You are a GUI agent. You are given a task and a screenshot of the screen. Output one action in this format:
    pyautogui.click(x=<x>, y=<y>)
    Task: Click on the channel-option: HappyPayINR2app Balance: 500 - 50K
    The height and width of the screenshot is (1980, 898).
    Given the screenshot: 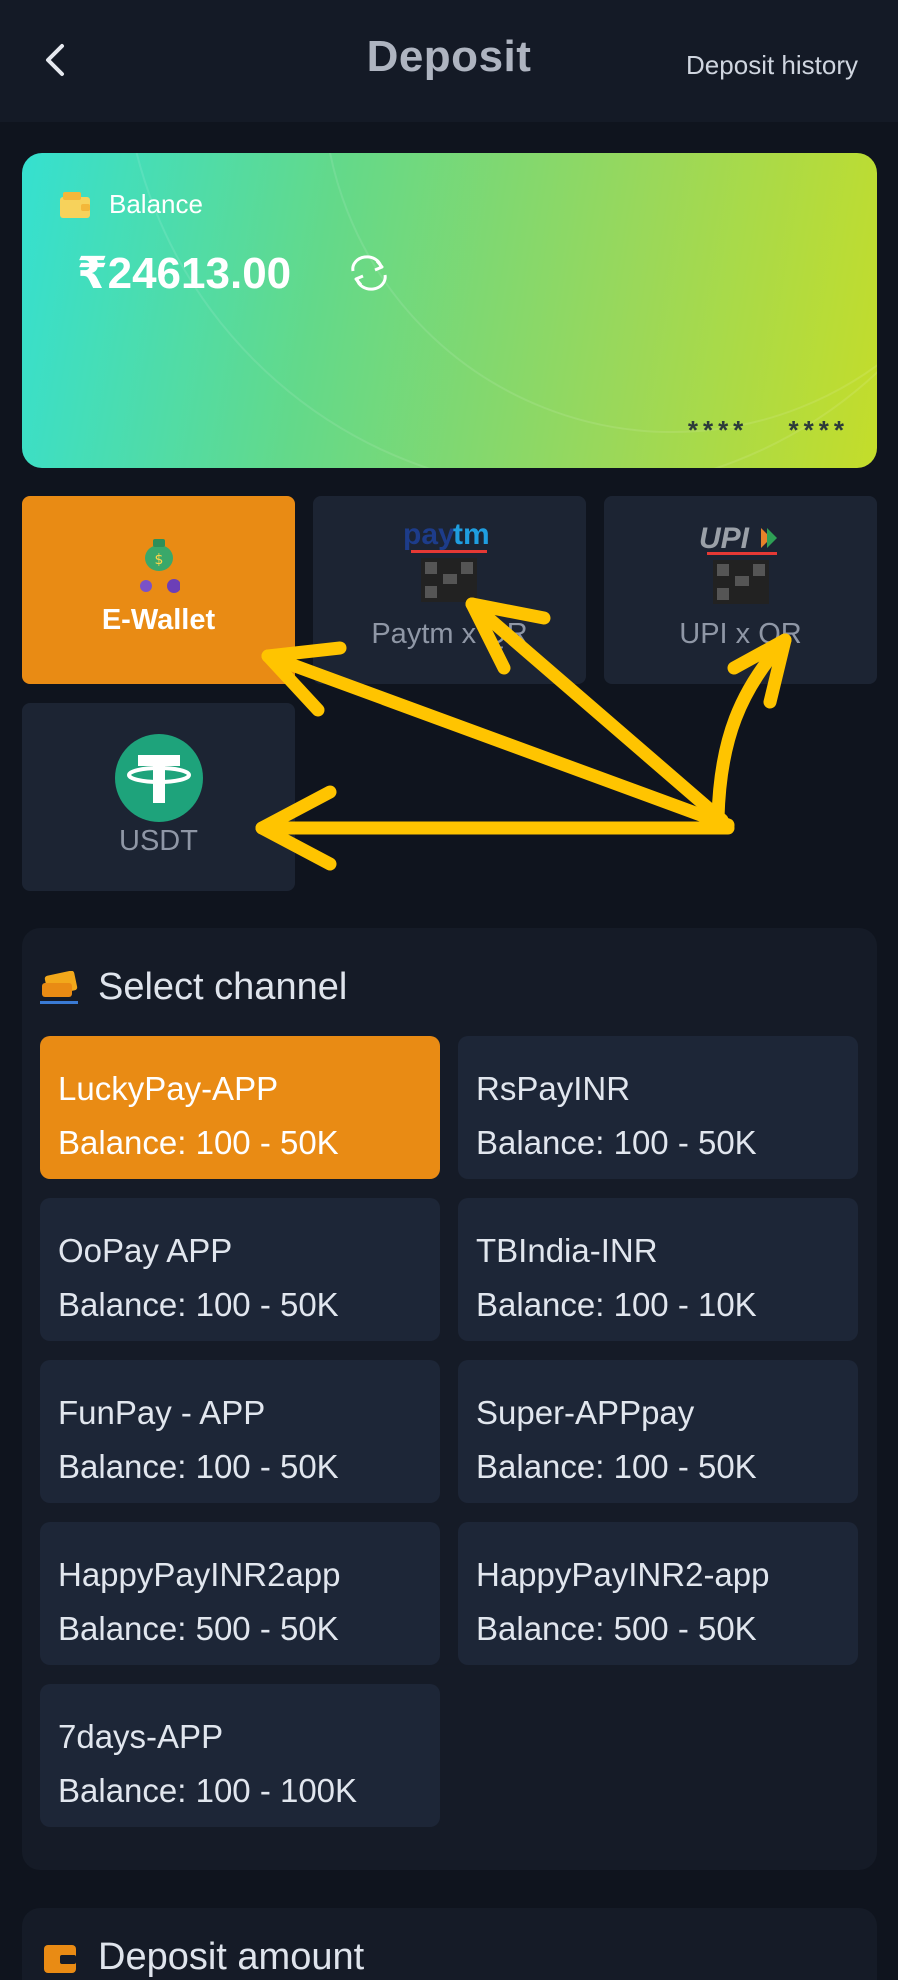 What is the action you would take?
    pyautogui.click(x=240, y=1593)
    